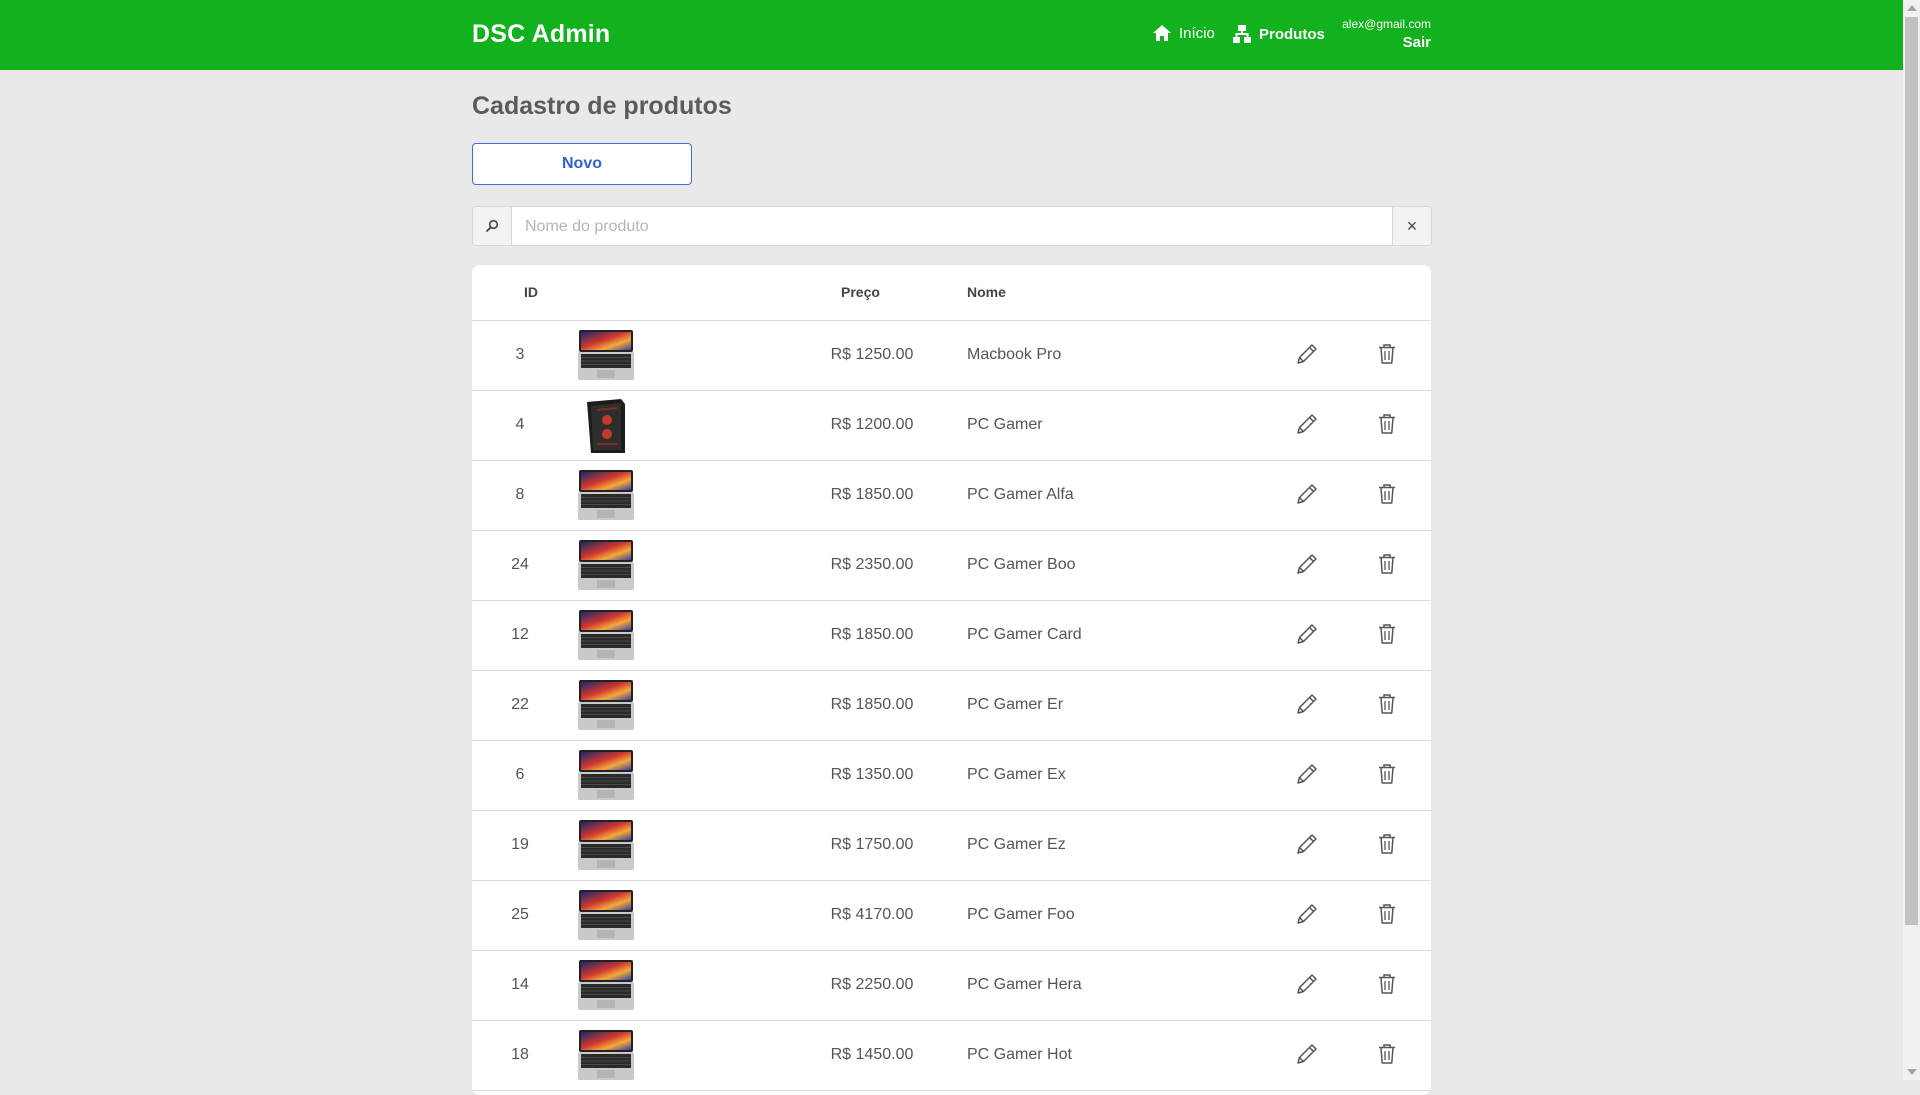 The height and width of the screenshot is (1095, 1920). I want to click on cell-name: PC Gamer Alfa, so click(1020, 494).